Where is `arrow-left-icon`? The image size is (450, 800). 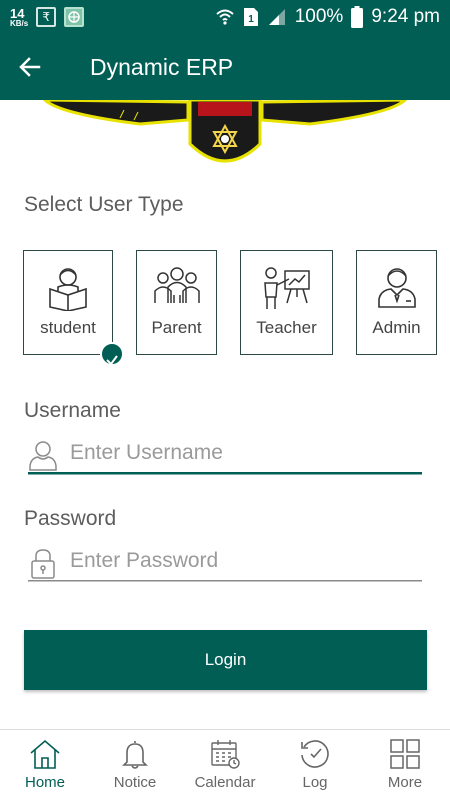 arrow-left-icon is located at coordinates (30, 67).